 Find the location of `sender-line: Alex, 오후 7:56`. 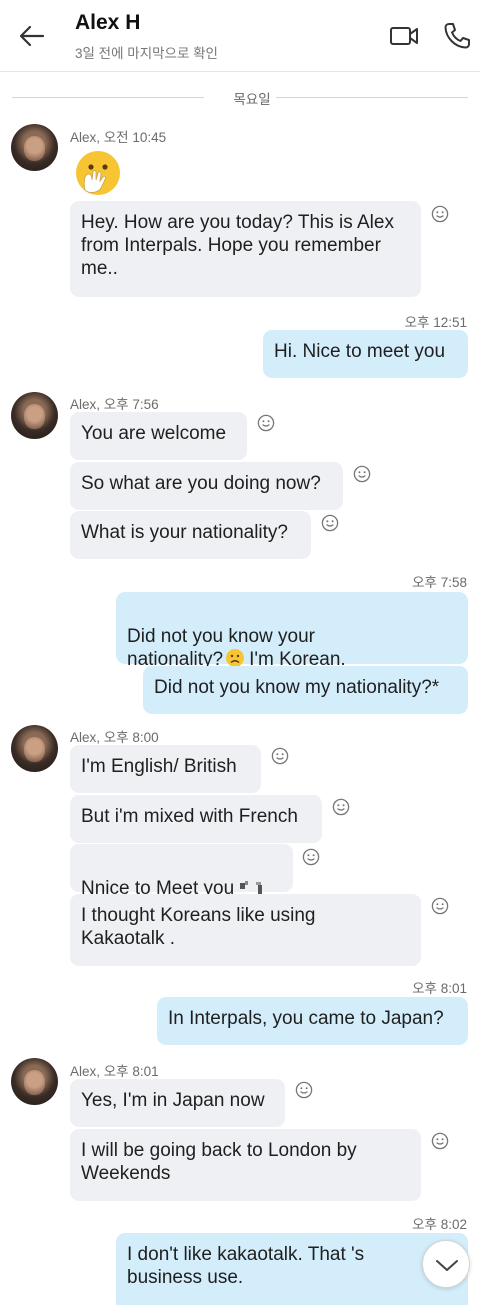

sender-line: Alex, 오후 7:56 is located at coordinates (114, 404).